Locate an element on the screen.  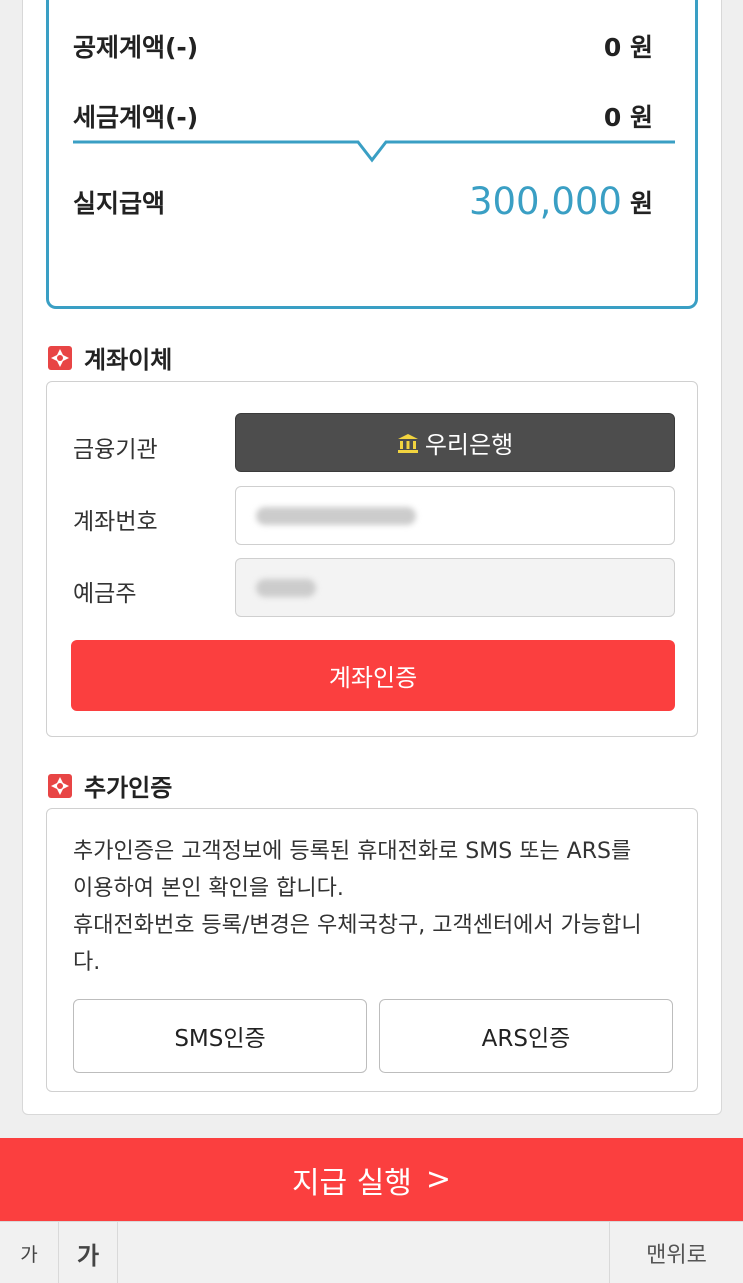
extra-auth-section-title: 추가인증 is located at coordinates (110, 785).